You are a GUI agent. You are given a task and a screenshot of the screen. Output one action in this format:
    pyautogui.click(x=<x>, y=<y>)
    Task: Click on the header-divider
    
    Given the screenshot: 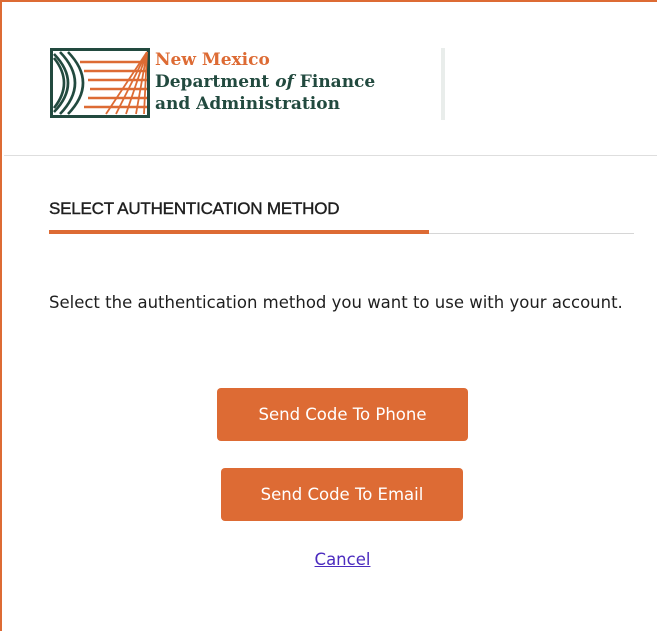 What is the action you would take?
    pyautogui.click(x=443, y=84)
    